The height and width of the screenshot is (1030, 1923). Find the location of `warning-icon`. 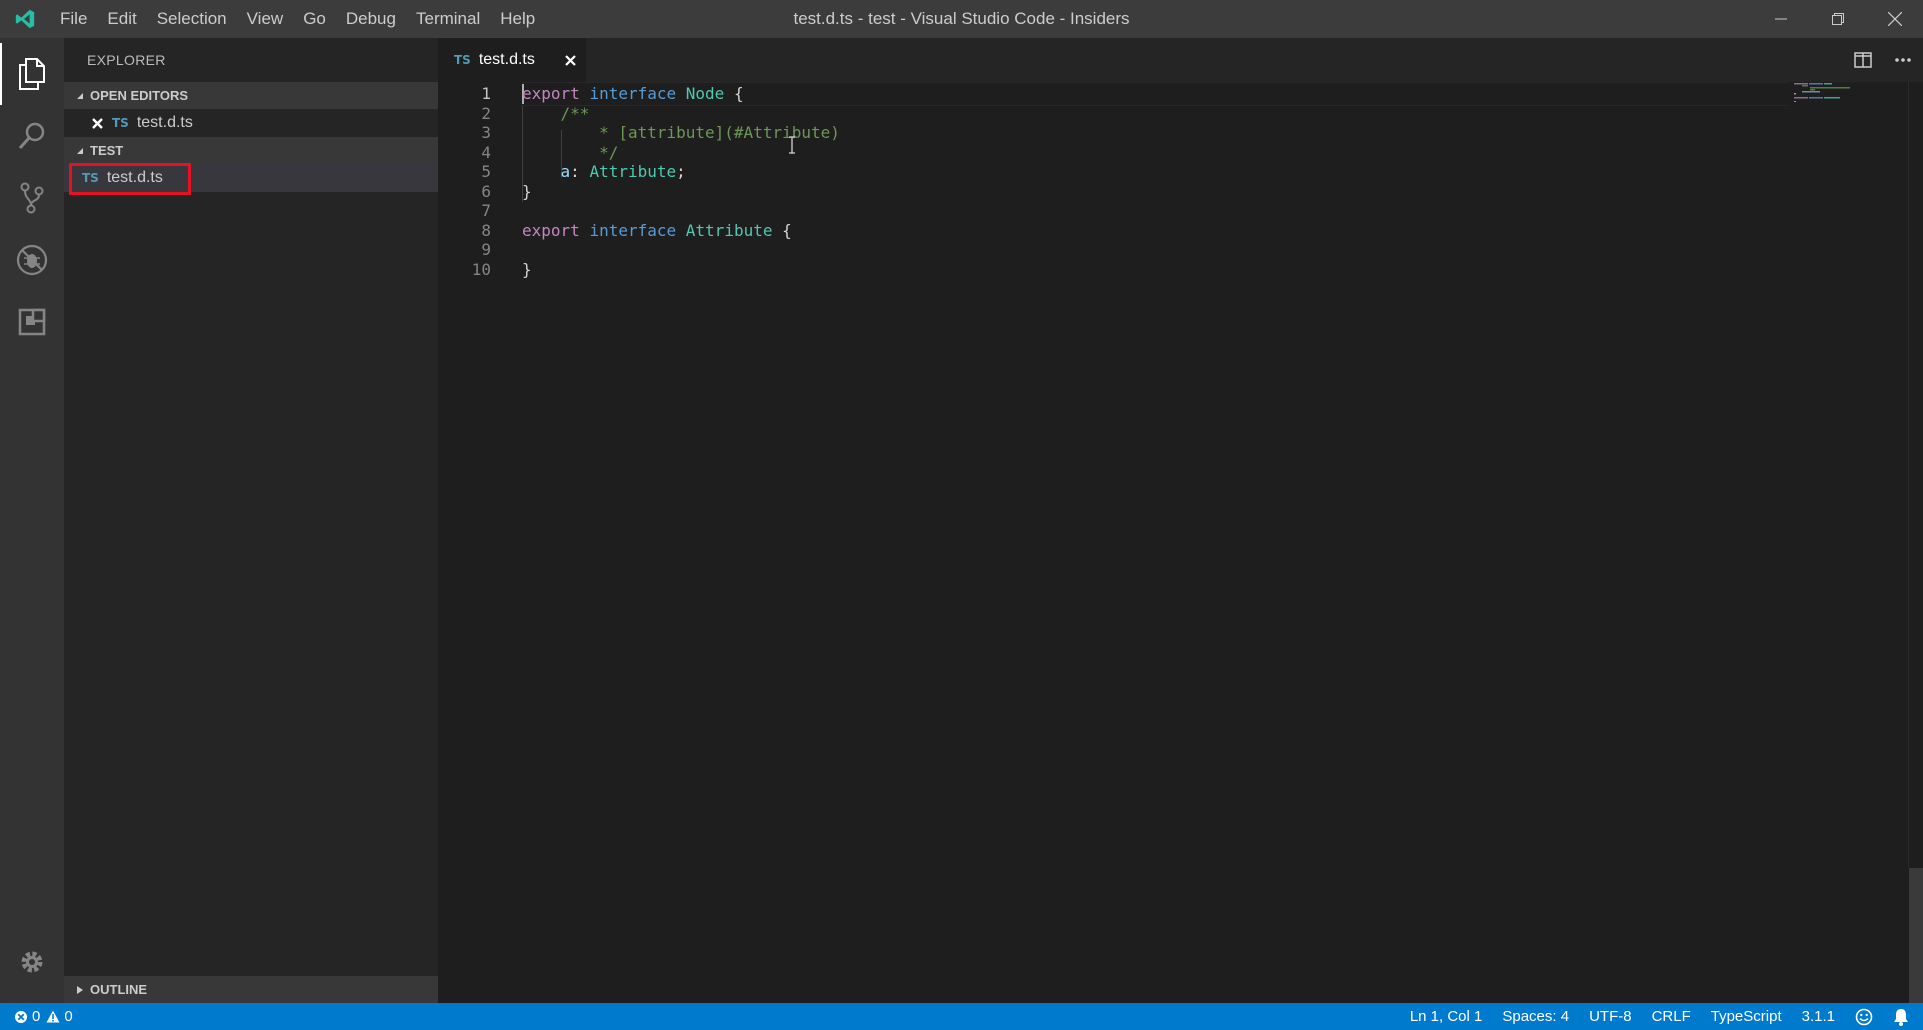

warning-icon is located at coordinates (53, 1016).